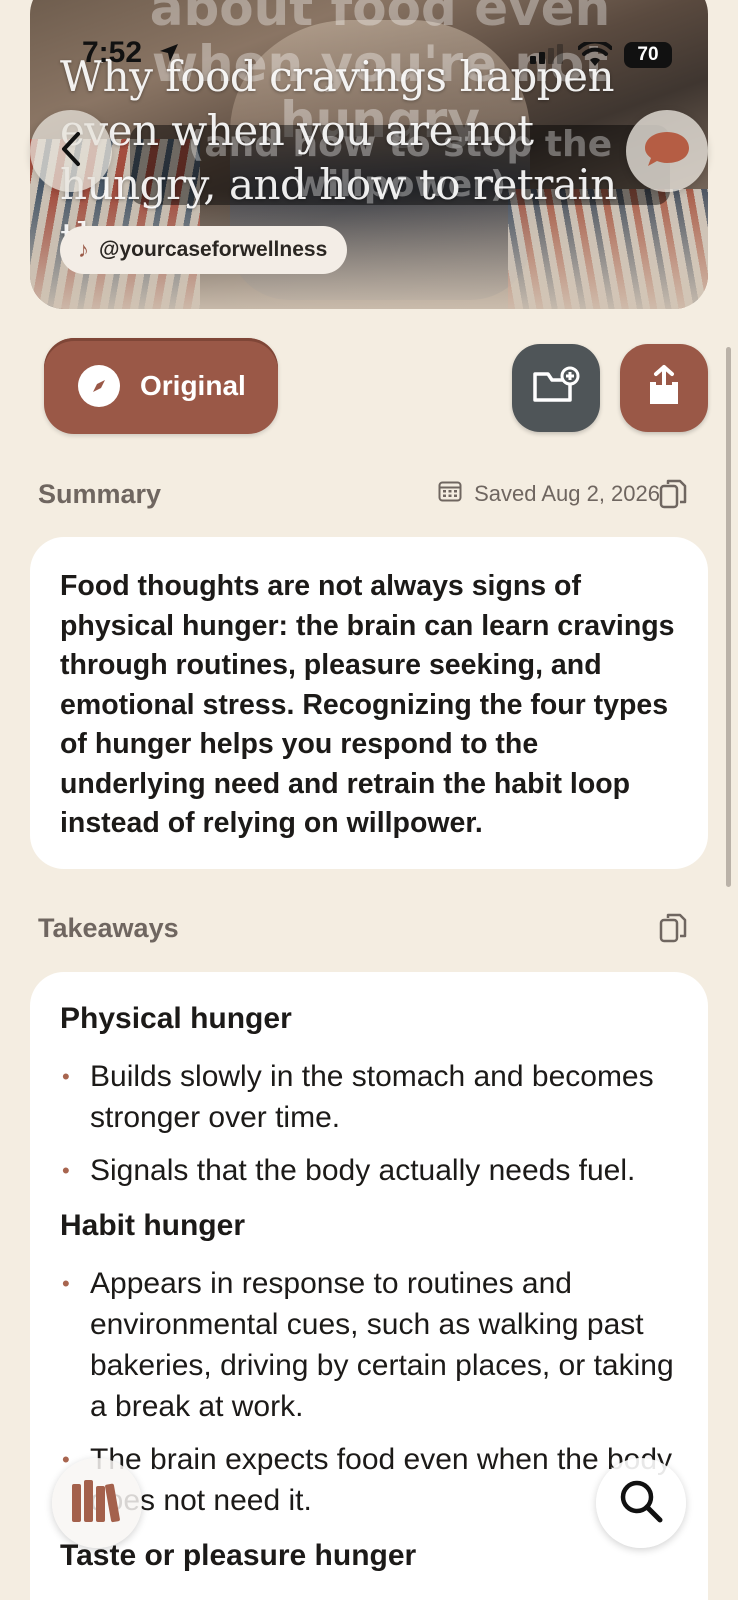 This screenshot has width=738, height=1600. What do you see at coordinates (108, 927) in the screenshot?
I see `takeaways-heading: Takeaways` at bounding box center [108, 927].